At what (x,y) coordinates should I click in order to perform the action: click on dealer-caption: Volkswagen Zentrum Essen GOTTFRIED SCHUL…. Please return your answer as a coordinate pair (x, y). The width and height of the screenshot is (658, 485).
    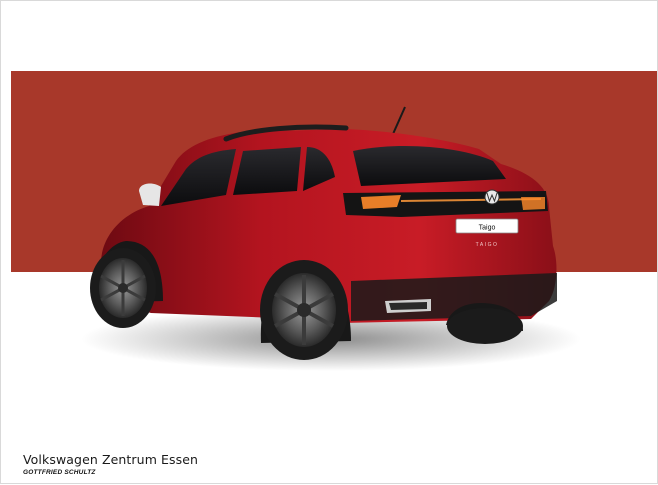
    Looking at the image, I should click on (110, 464).